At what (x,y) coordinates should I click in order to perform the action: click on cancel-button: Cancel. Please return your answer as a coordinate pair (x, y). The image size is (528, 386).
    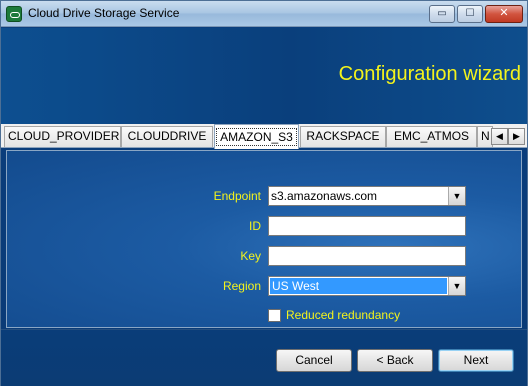
    Looking at the image, I should click on (314, 360).